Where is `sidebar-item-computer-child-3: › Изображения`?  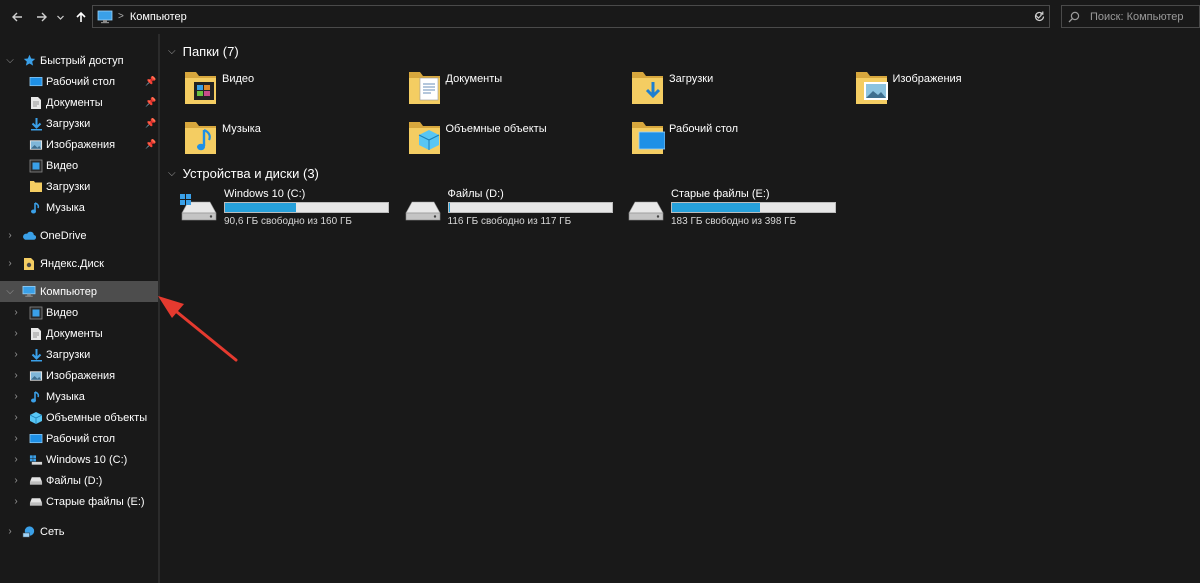
sidebar-item-computer-child-3: › Изображения is located at coordinates (79, 375).